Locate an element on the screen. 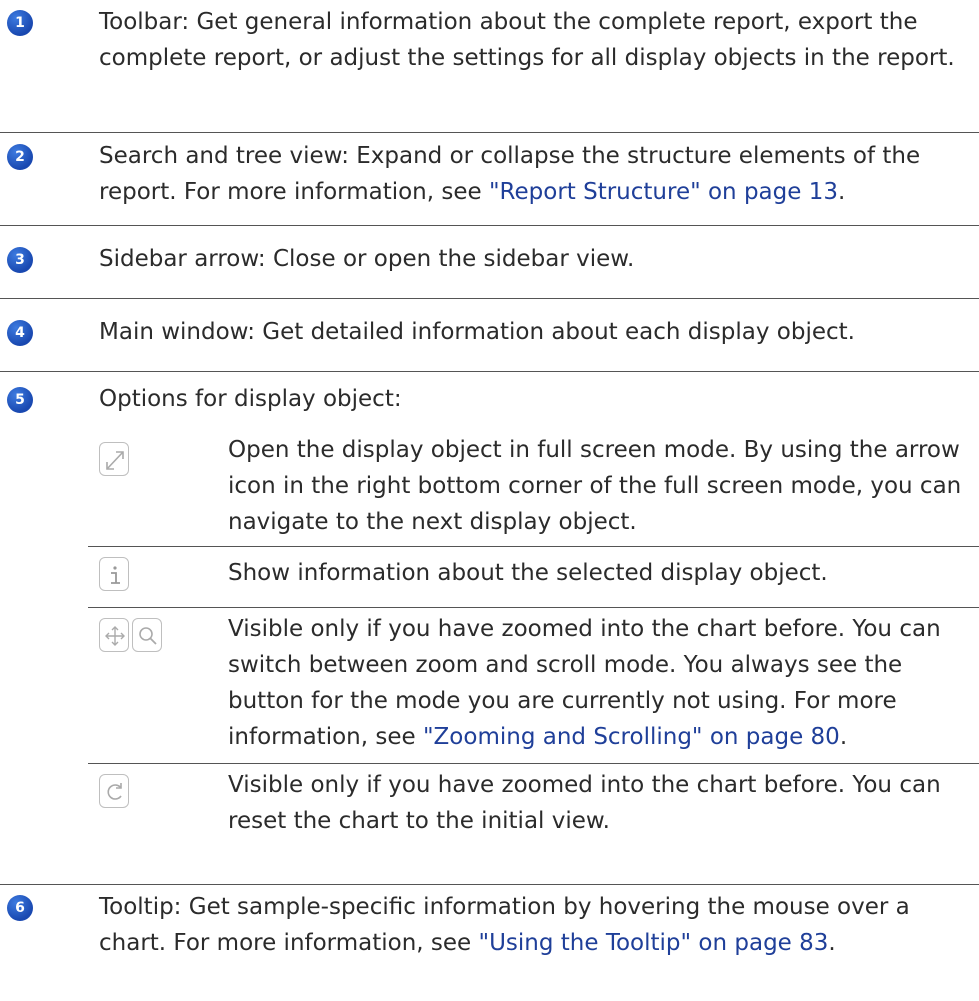 The image size is (979, 1001). number-badge-2: 2 is located at coordinates (20, 157).